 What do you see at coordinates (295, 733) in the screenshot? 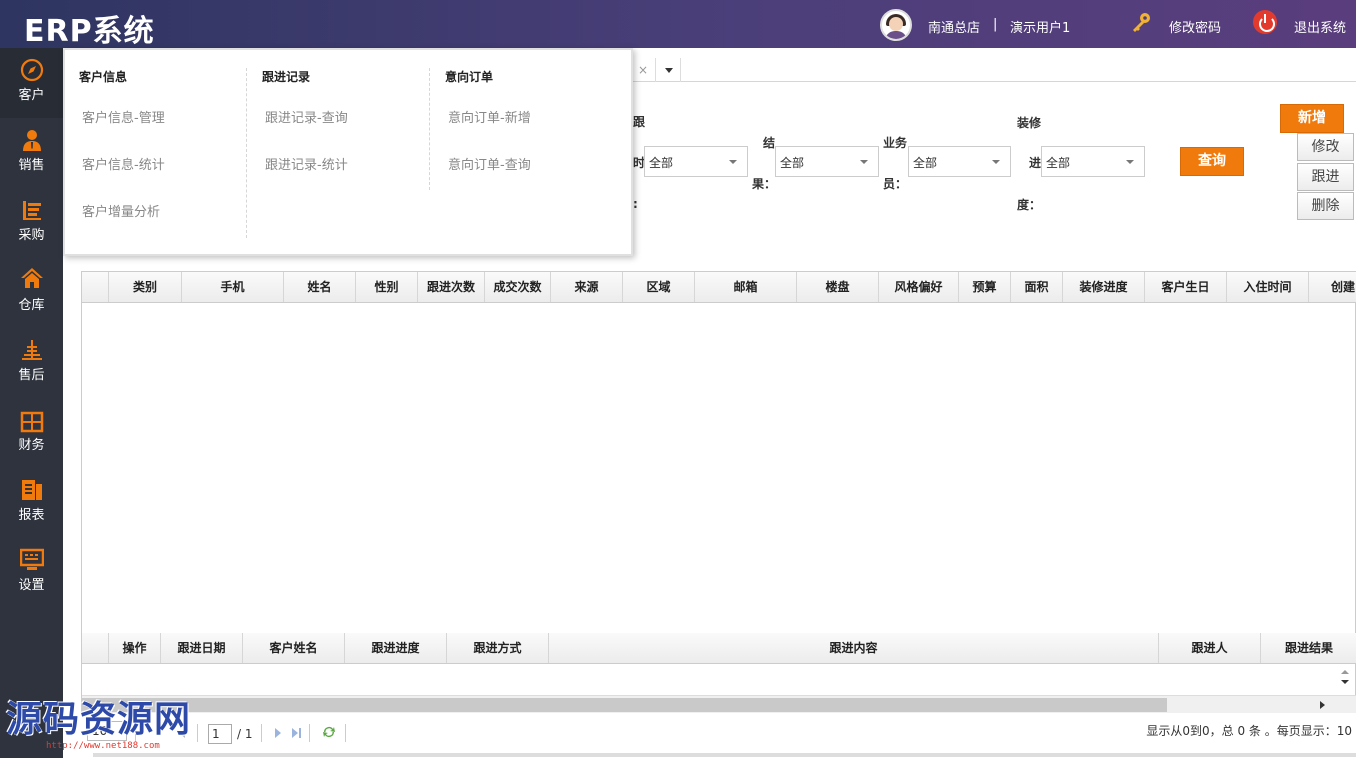
I see `last-page-icon` at bounding box center [295, 733].